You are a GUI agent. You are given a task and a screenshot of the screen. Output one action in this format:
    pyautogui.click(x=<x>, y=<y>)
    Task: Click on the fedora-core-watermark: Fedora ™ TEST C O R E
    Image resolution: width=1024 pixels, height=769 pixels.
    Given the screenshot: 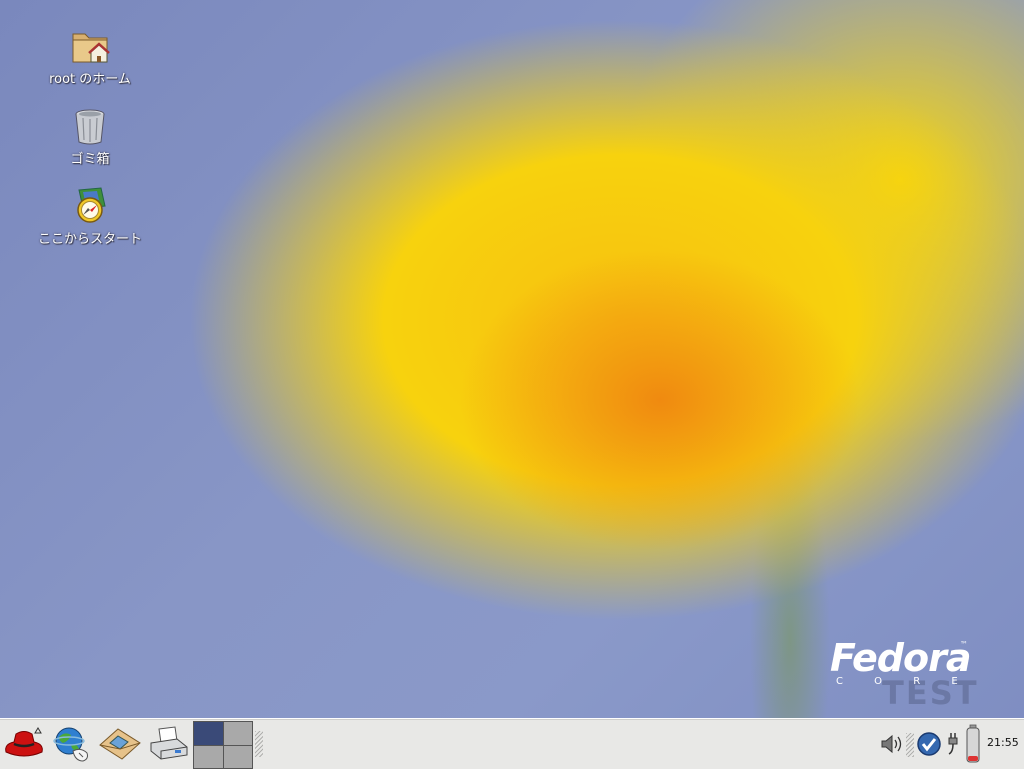 What is the action you would take?
    pyautogui.click(x=905, y=676)
    